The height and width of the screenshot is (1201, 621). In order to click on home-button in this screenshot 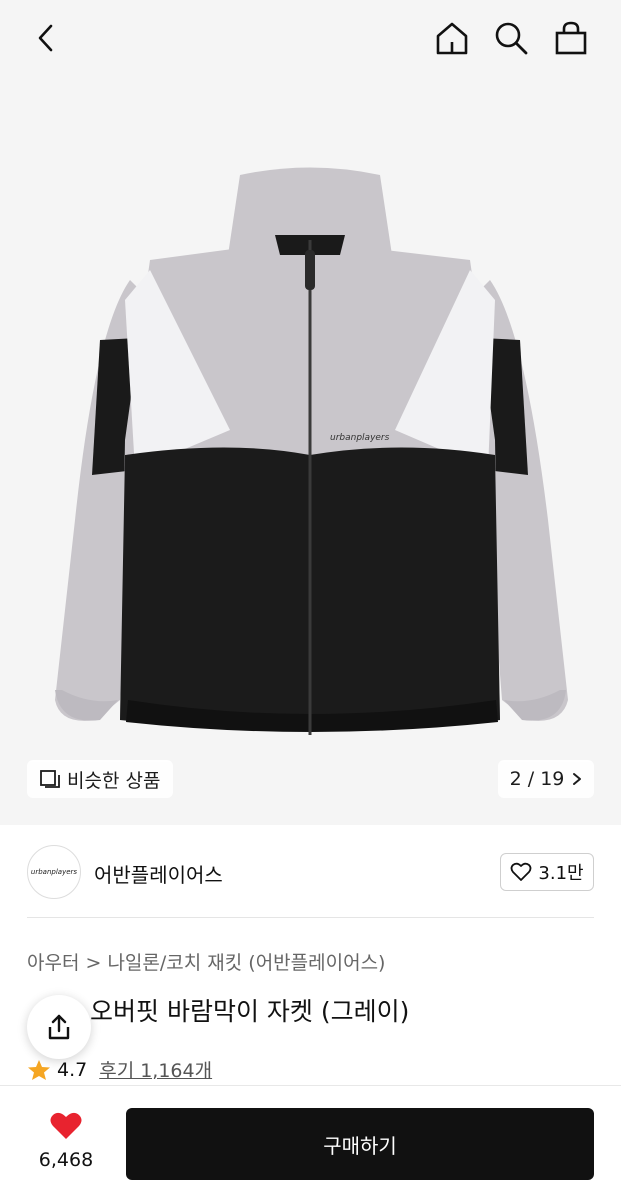, I will do `click(452, 38)`.